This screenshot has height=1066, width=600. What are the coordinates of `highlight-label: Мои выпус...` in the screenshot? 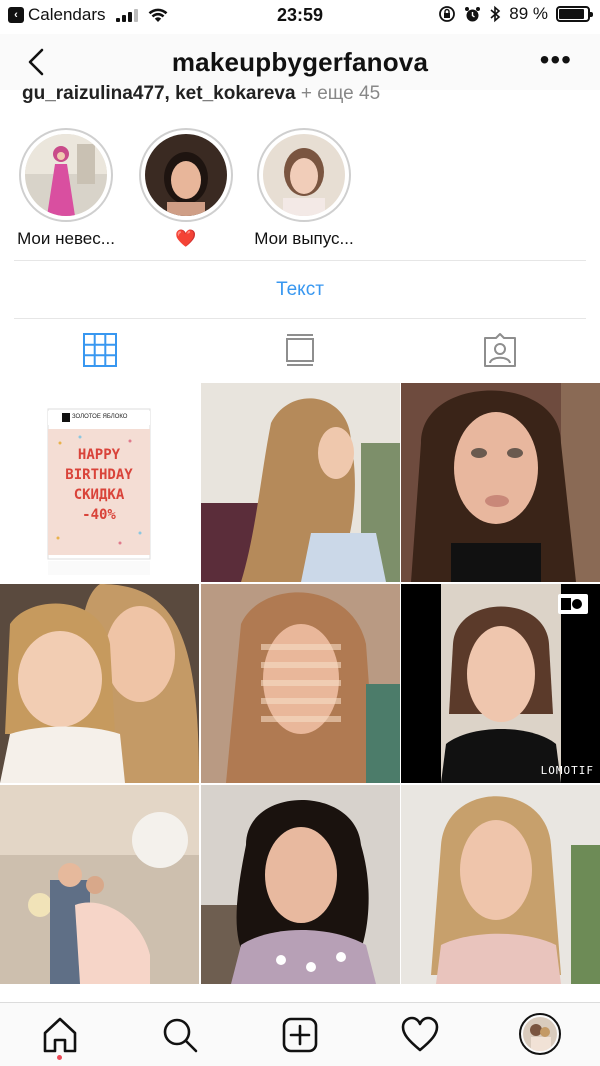 It's located at (304, 238).